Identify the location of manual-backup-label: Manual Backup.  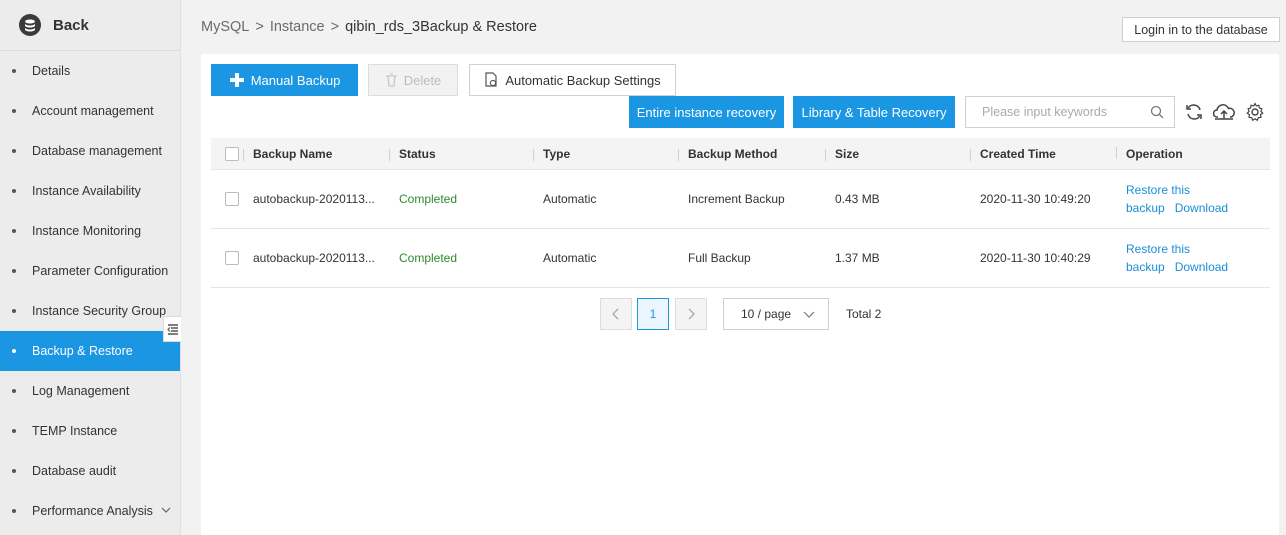
(295, 80).